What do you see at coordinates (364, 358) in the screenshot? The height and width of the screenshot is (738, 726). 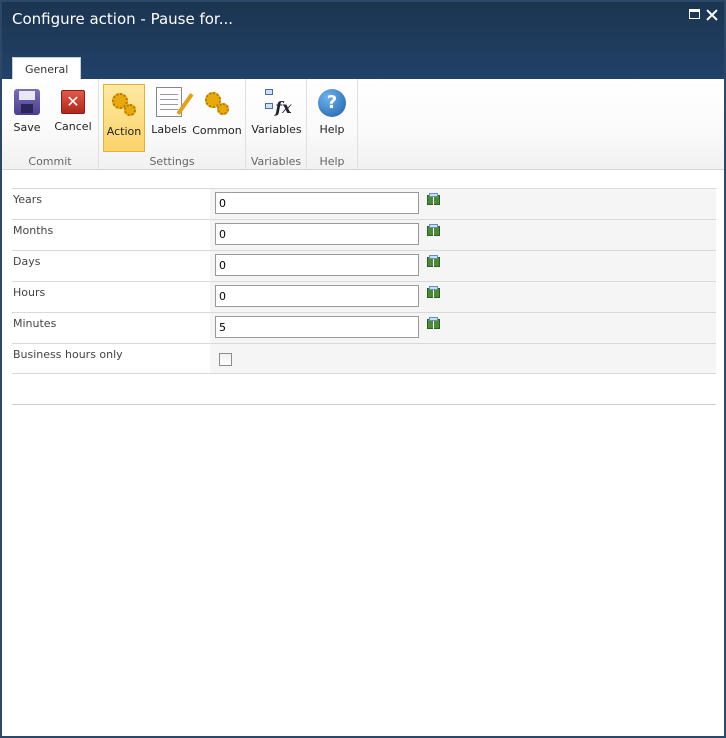 I see `form-row-business-hours: Business hours only` at bounding box center [364, 358].